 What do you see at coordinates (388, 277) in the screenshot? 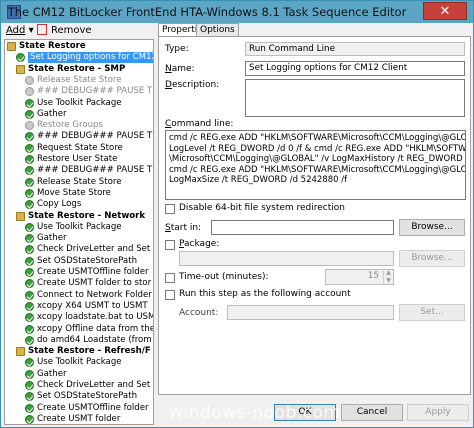
I see `timeout-spinner: ▲ ▼` at bounding box center [388, 277].